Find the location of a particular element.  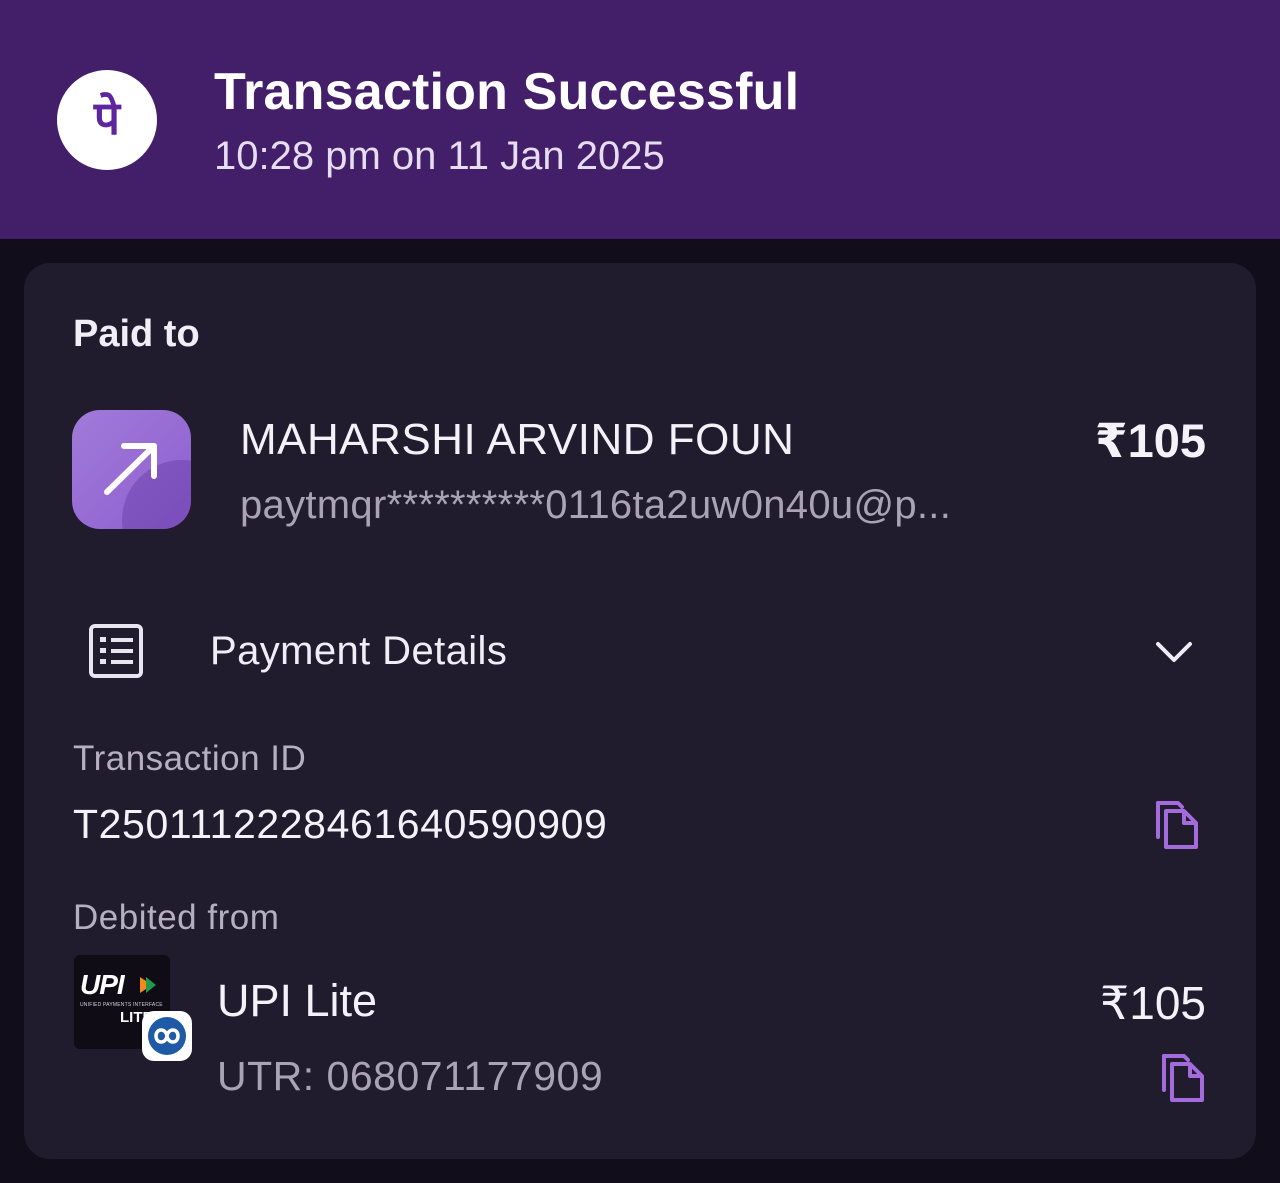

chevron-down-icon is located at coordinates (1174, 652).